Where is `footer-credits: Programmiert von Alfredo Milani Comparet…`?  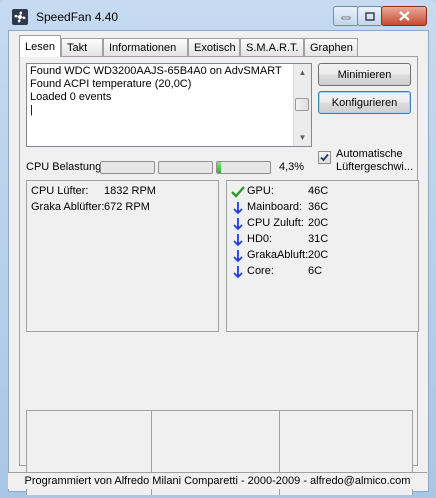 footer-credits: Programmiert von Alfredo Milani Comparet… is located at coordinates (217, 480).